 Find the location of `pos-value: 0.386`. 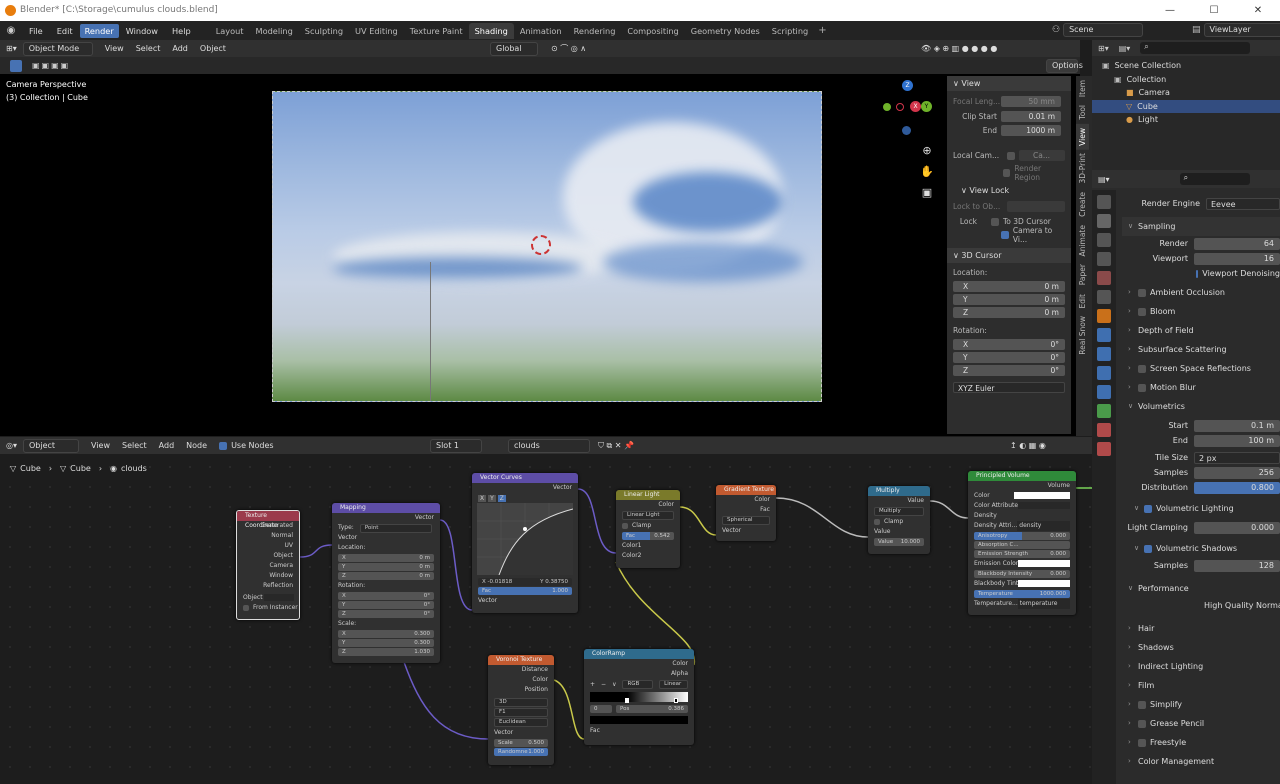

pos-value: 0.386 is located at coordinates (676, 709).